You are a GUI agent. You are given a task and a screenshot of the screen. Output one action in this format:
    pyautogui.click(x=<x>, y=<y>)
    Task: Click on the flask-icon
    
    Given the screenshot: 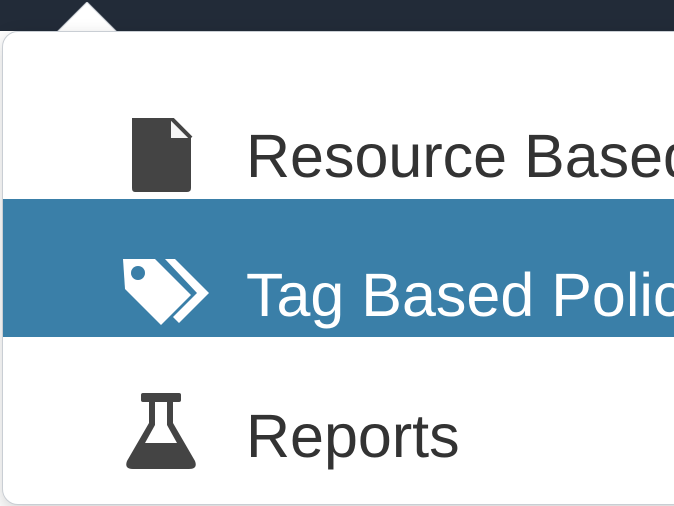 What is the action you would take?
    pyautogui.click(x=161, y=431)
    